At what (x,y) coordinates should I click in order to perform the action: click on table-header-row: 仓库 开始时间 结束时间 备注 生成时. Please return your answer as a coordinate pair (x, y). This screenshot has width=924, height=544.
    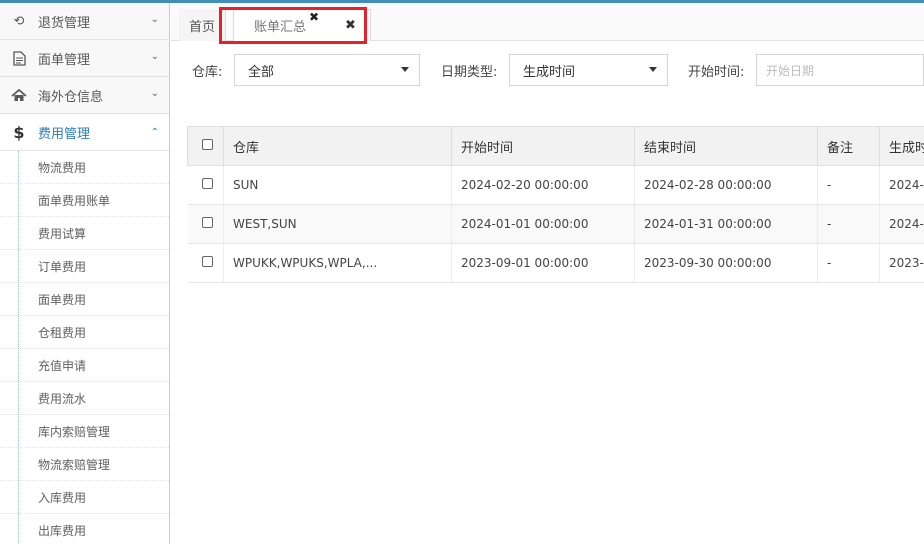
    Looking at the image, I should click on (555, 146).